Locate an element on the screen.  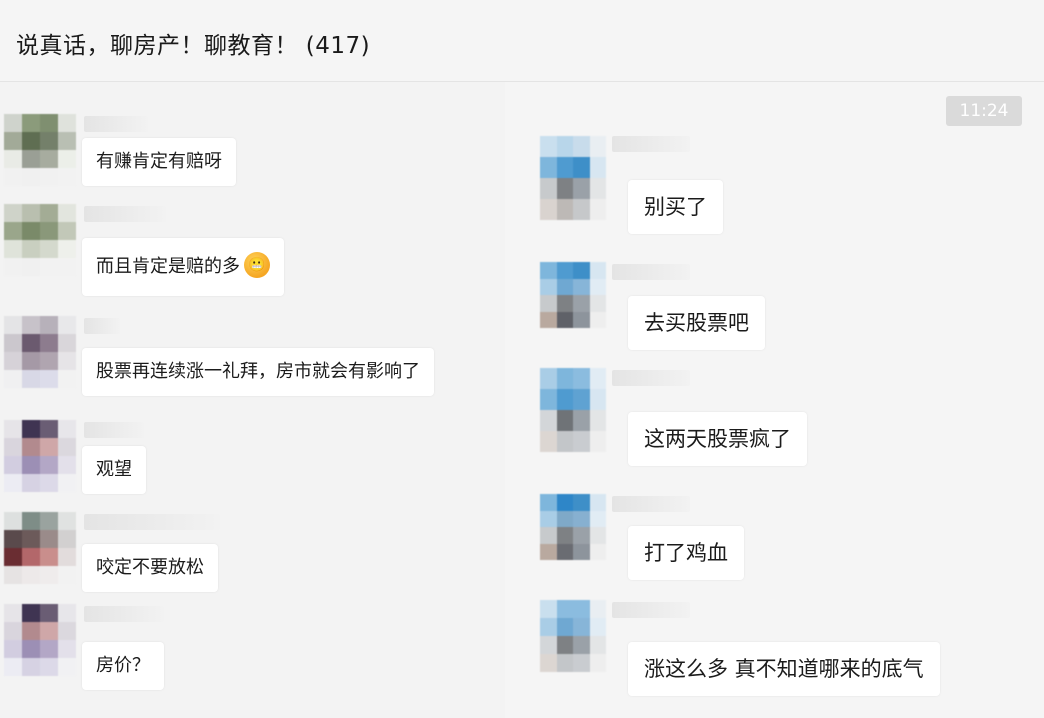
message-bubble: 而且肯定是赔的多 😬 is located at coordinates (183, 267).